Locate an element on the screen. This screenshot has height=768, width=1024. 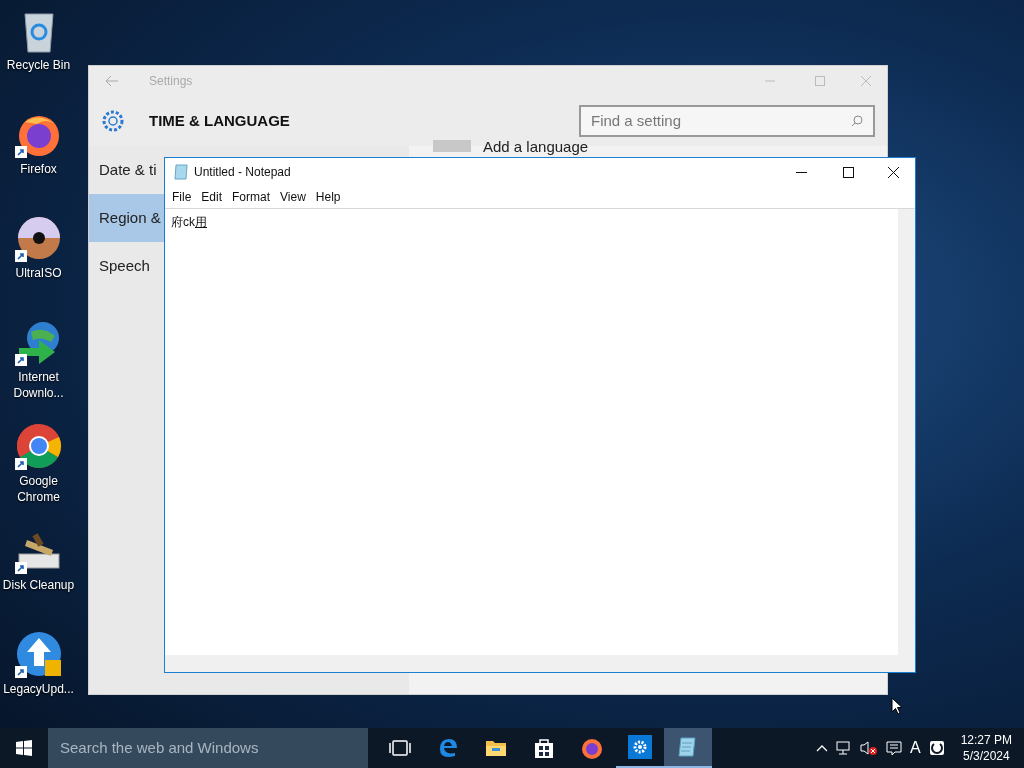
desktop-icon-label: UltraISO is located at coordinates (38, 273).